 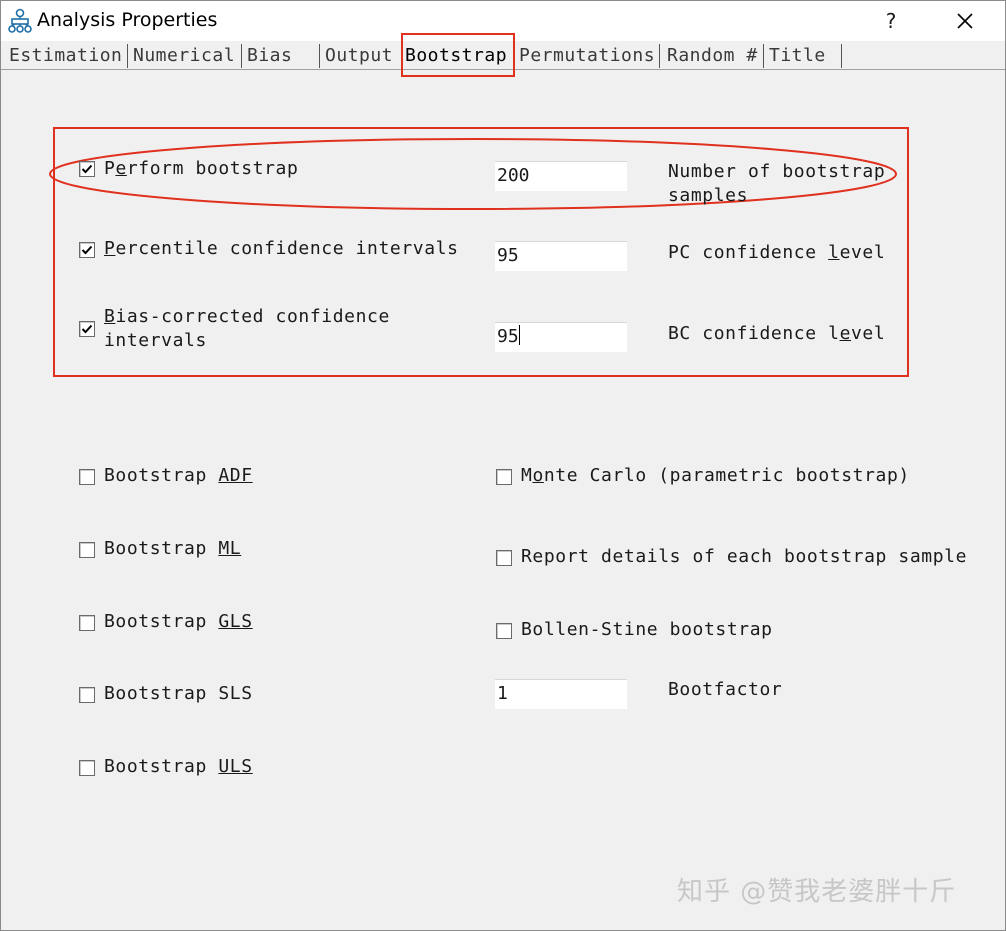 I want to click on bootfactor-input: 1, so click(x=561, y=694).